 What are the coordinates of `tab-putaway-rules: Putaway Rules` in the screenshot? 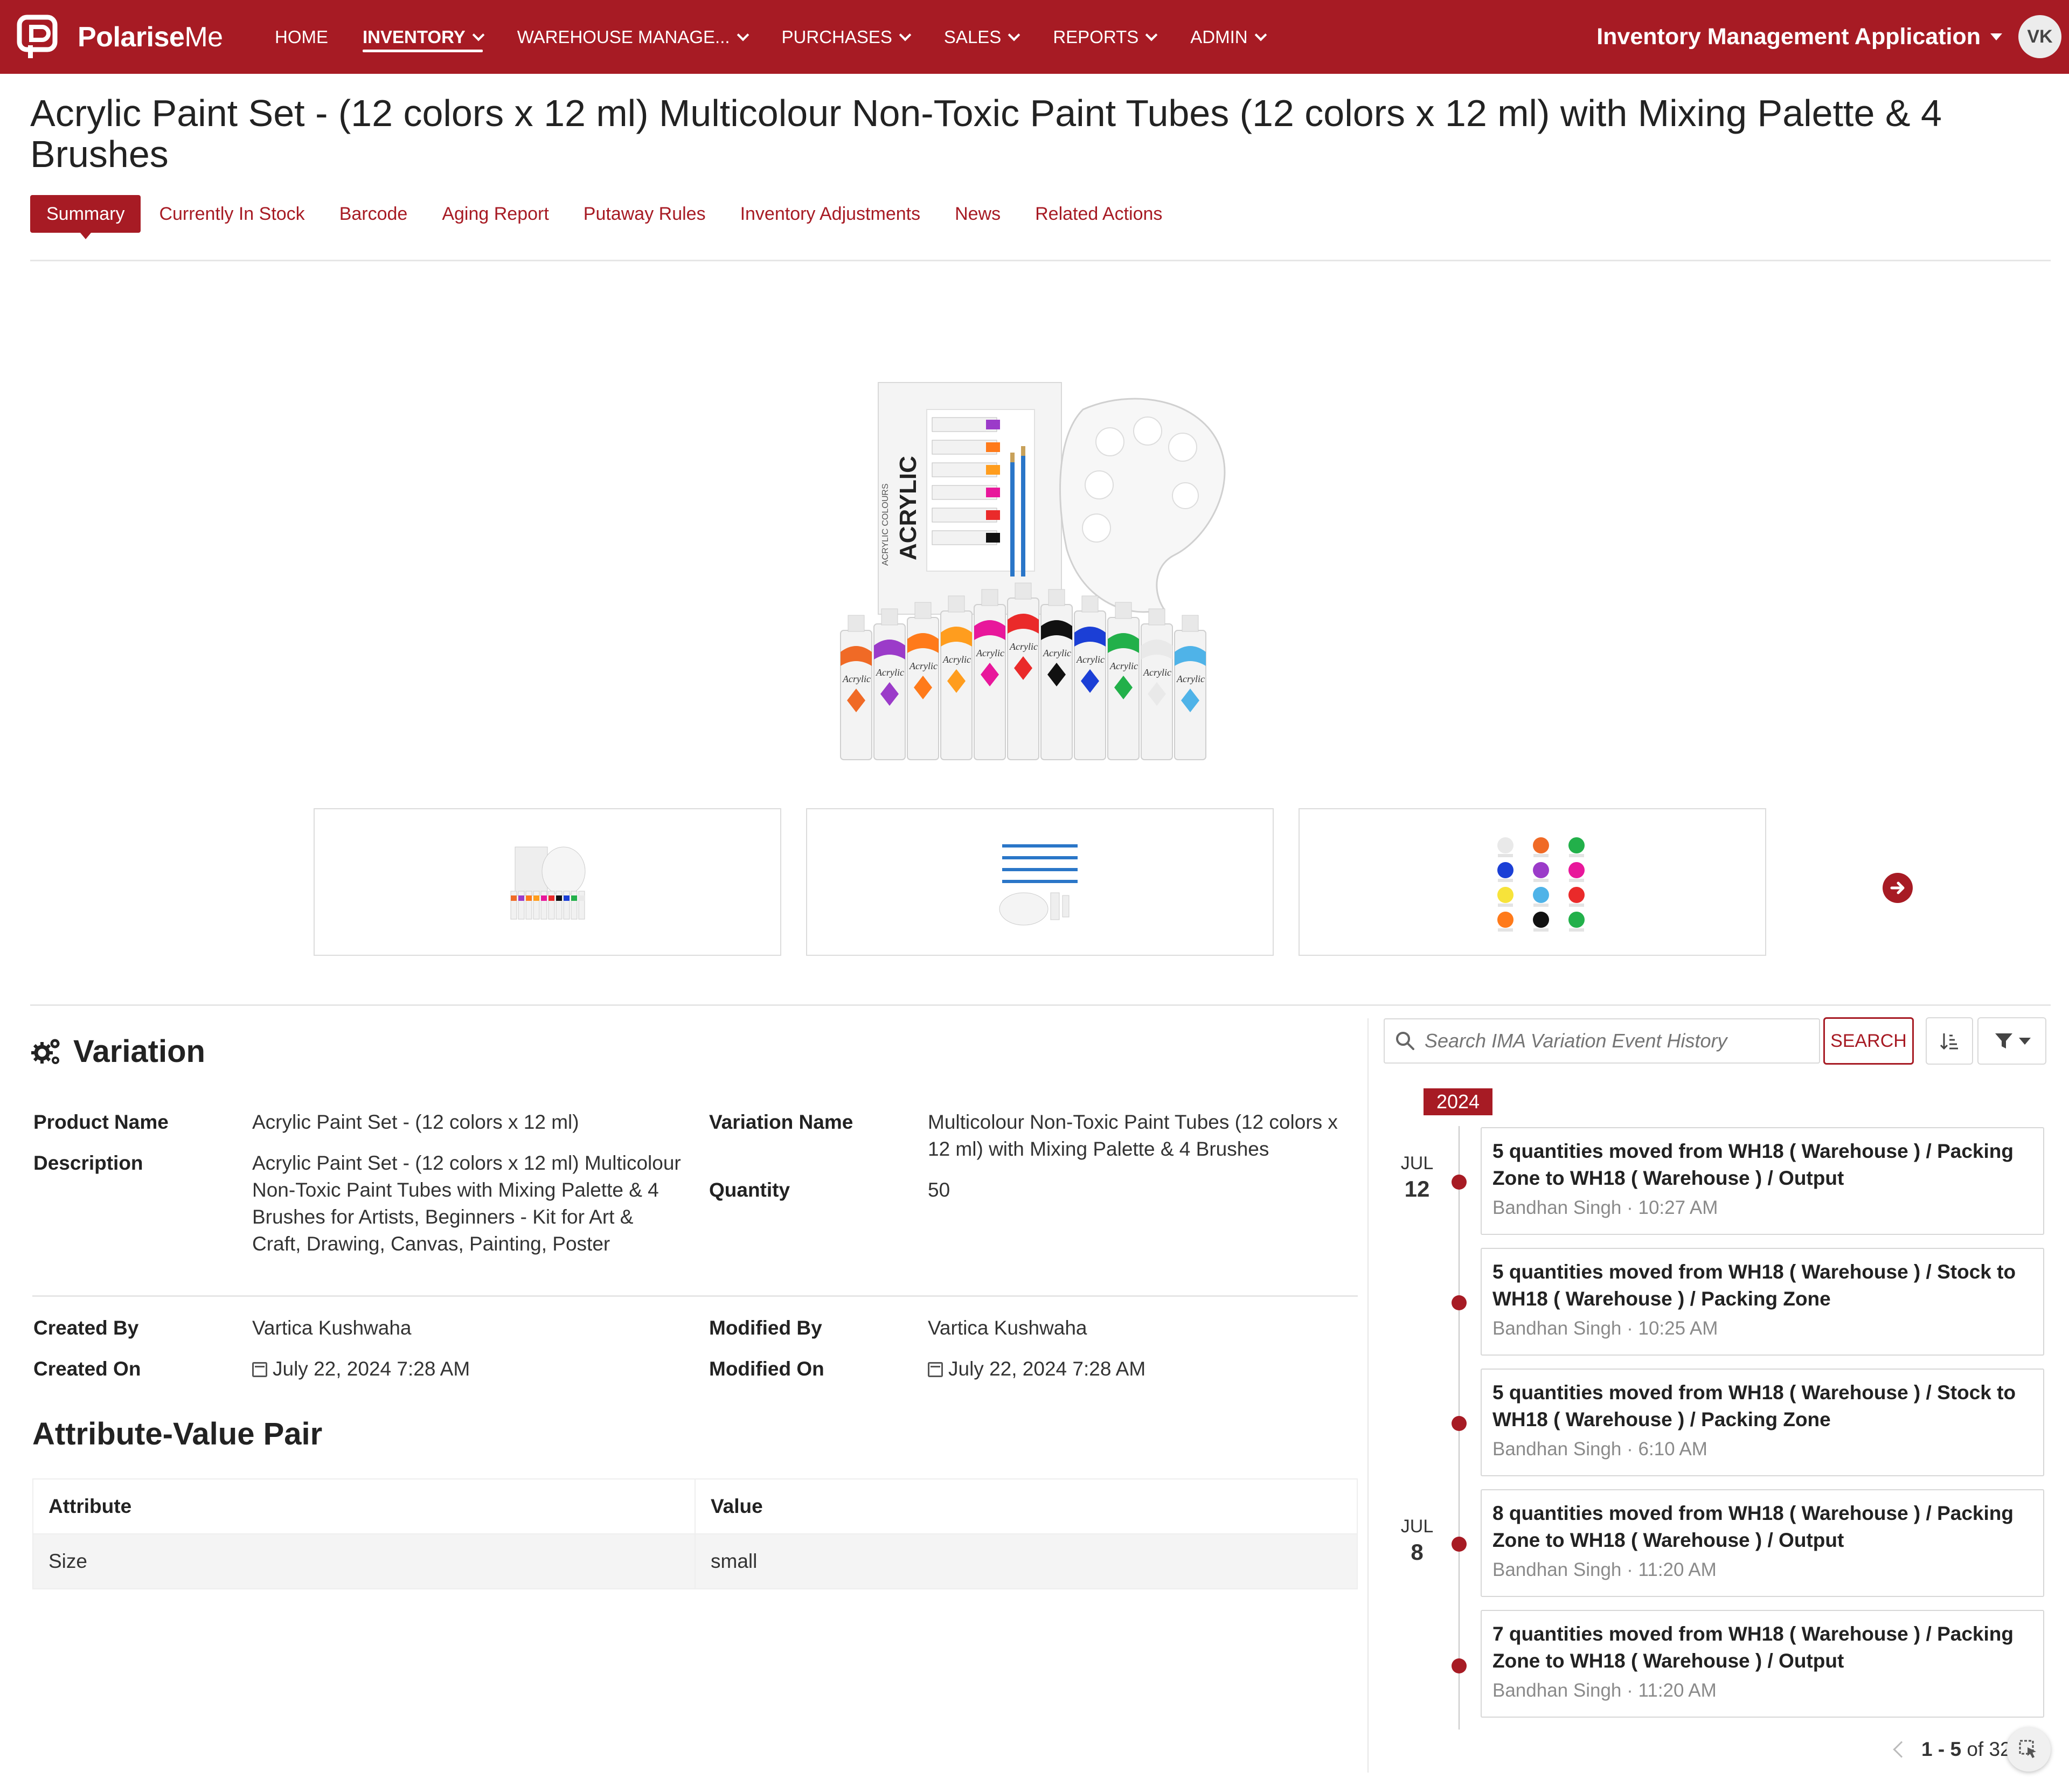 It's located at (645, 214).